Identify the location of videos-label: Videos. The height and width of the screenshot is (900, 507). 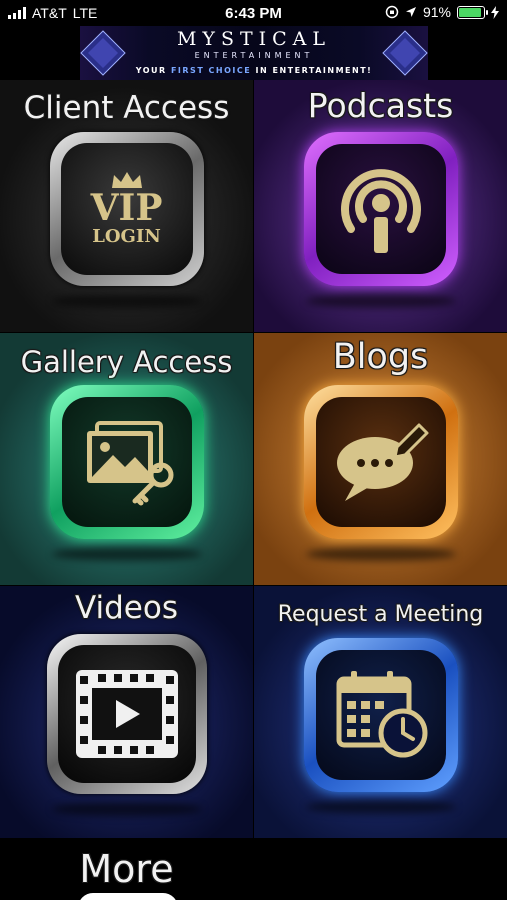
(126, 608).